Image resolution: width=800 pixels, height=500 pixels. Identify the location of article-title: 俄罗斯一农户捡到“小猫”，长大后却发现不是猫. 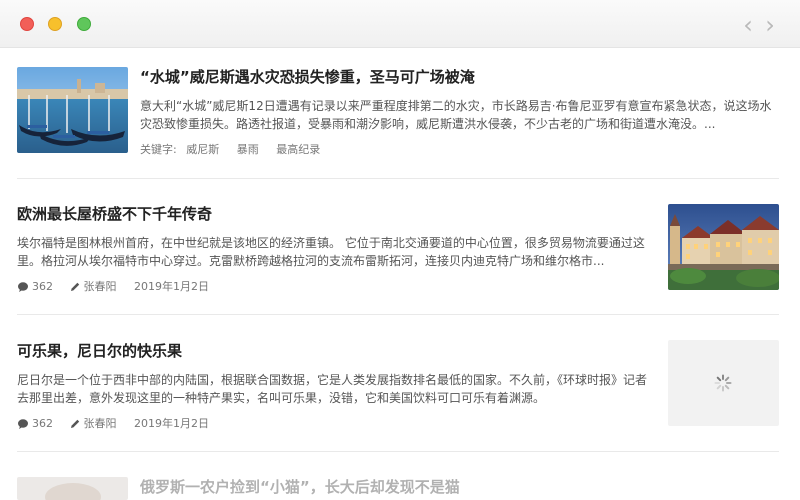
(457, 487).